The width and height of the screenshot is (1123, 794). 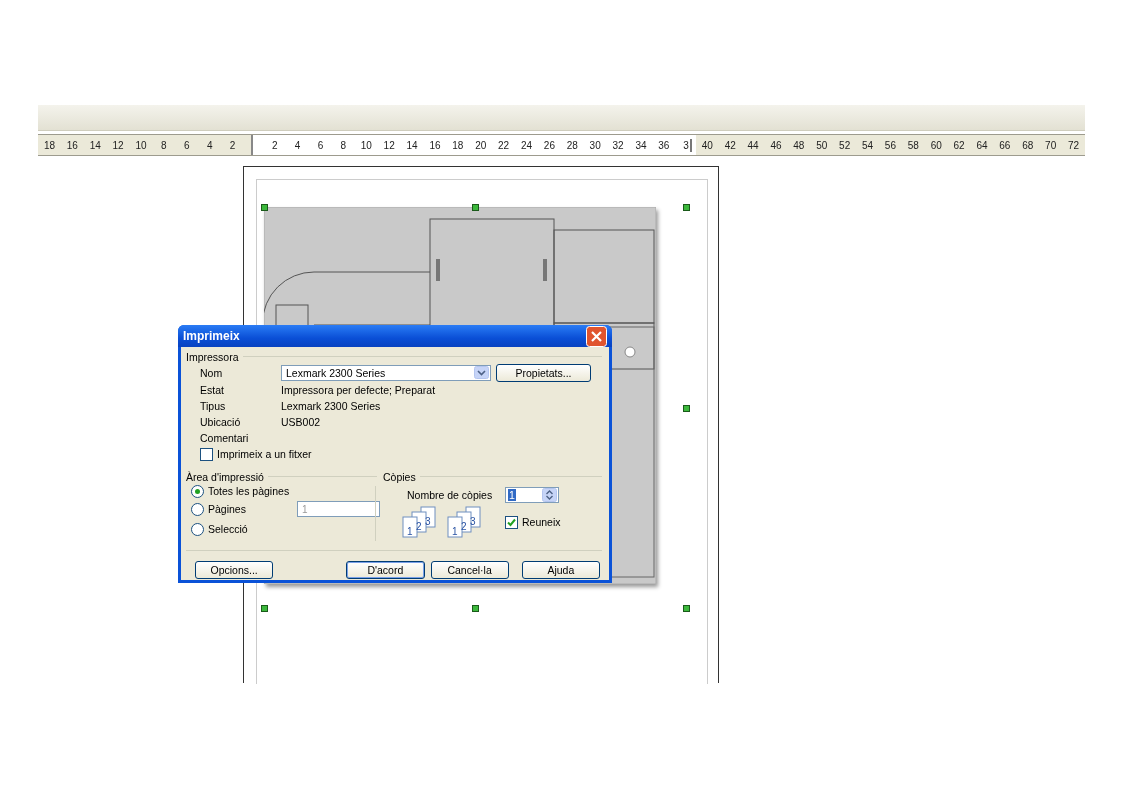 What do you see at coordinates (845, 145) in the screenshot?
I see `ruler-number: 52` at bounding box center [845, 145].